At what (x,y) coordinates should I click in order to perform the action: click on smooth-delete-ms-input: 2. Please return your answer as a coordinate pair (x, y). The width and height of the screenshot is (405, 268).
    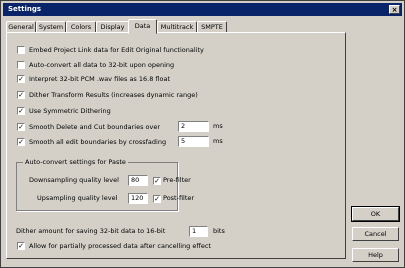
    Looking at the image, I should click on (193, 126).